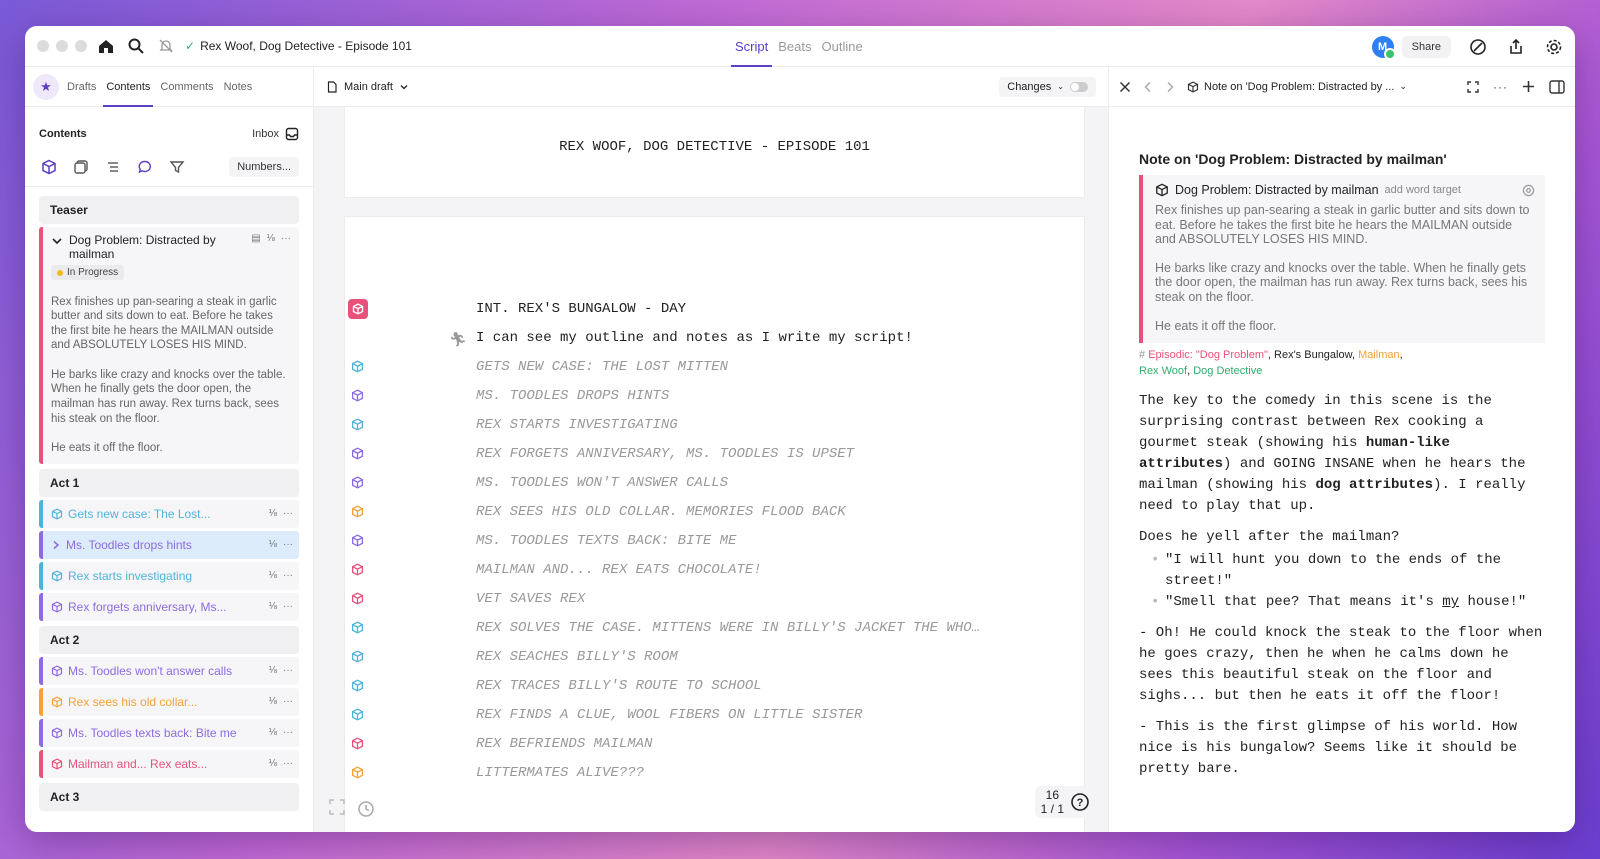 The image size is (1600, 859). I want to click on cards-icon, so click(81, 167).